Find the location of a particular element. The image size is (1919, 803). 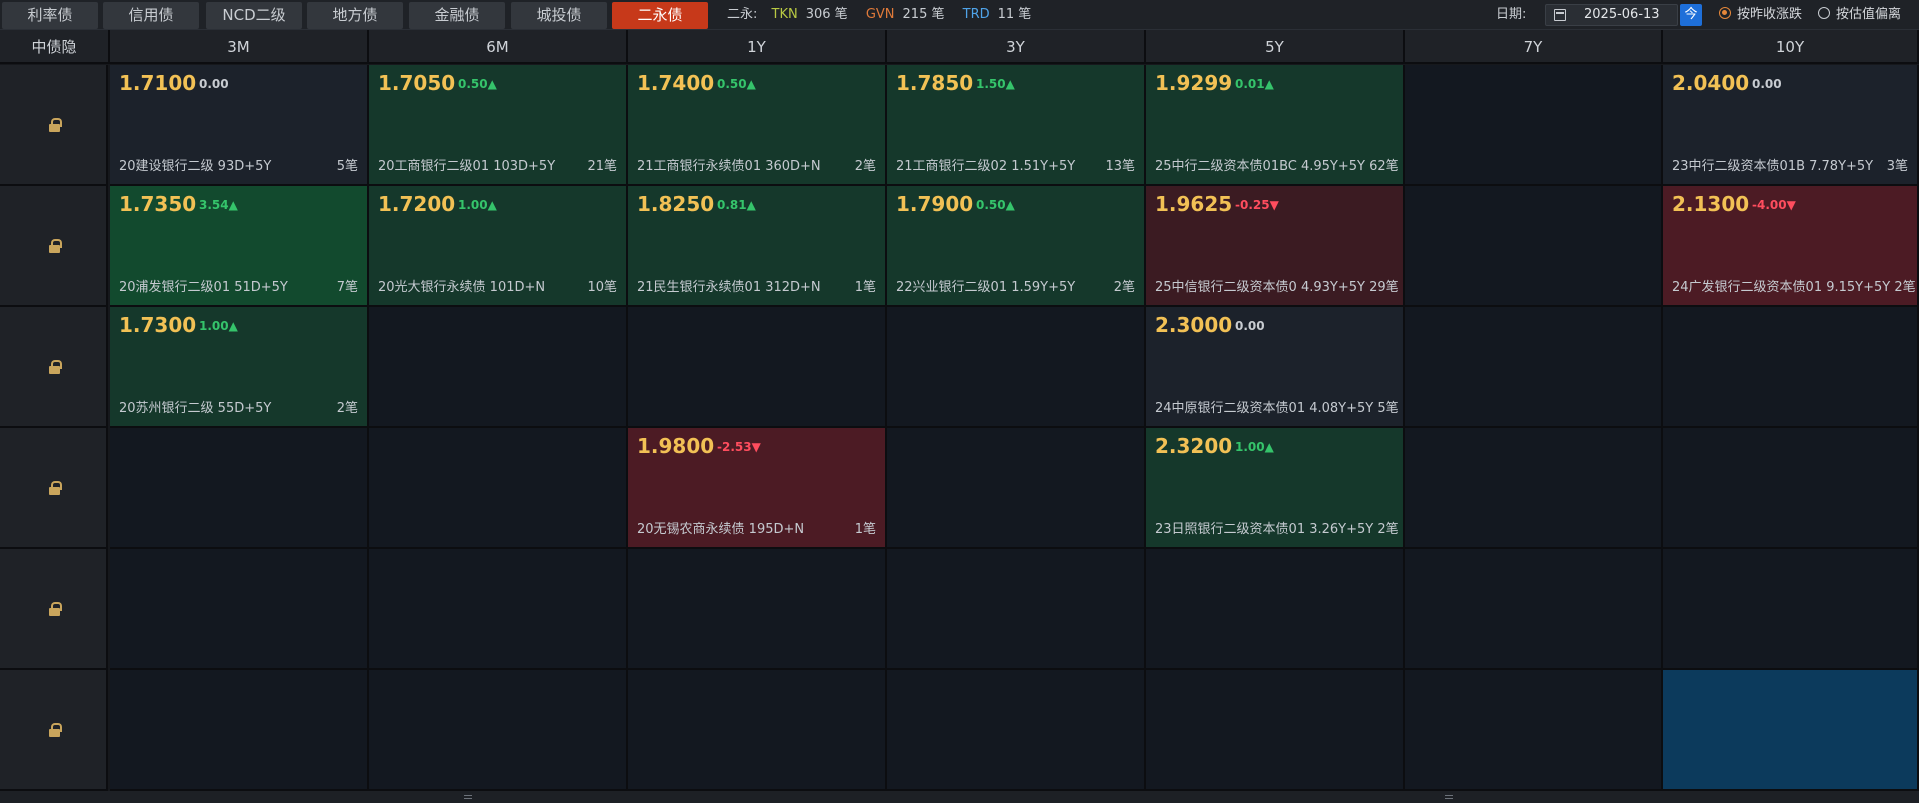

quote-cell: 1.7100 0.00 20建设银行二级 93D+5Y 5笔 is located at coordinates (239, 125).